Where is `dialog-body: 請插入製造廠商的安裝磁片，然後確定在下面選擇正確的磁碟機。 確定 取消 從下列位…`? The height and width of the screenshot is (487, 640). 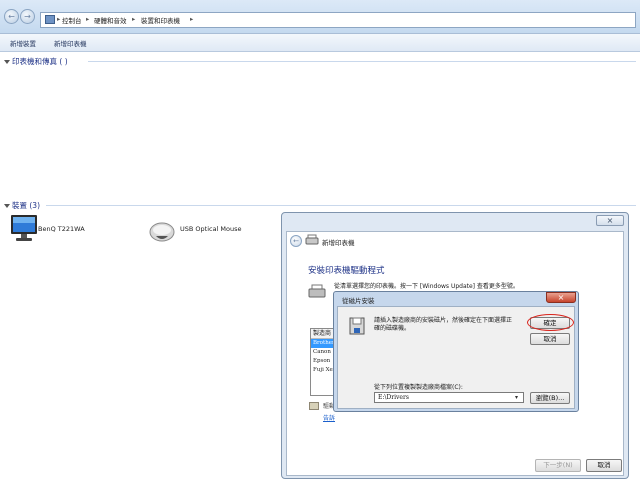 dialog-body: 請插入製造廠商的安裝磁片，然後確定在下面選擇正確的磁碟機。 確定 取消 從下列位… is located at coordinates (456, 357).